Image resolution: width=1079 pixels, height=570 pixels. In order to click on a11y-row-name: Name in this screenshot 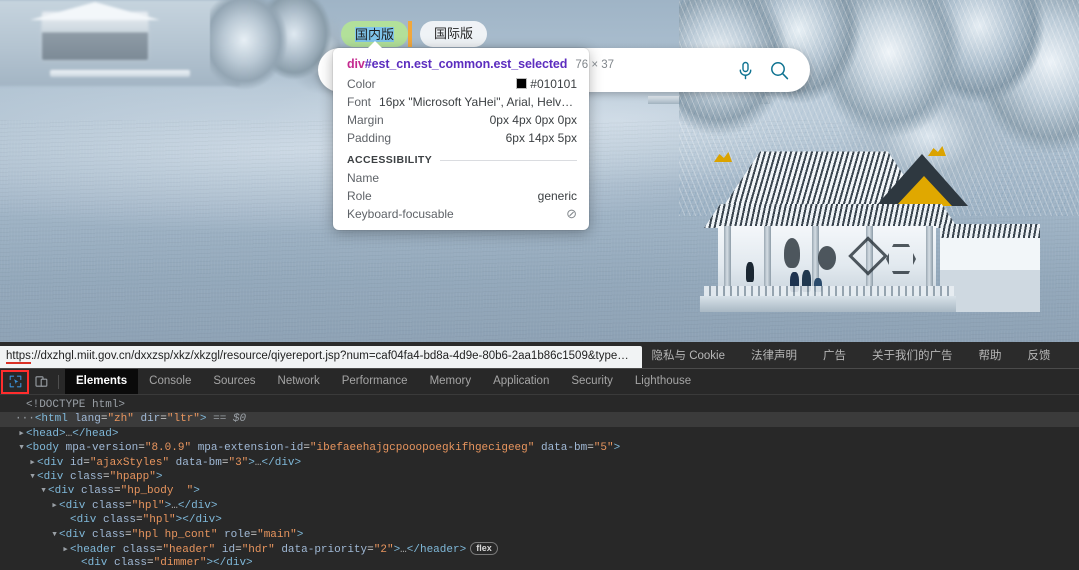, I will do `click(461, 178)`.